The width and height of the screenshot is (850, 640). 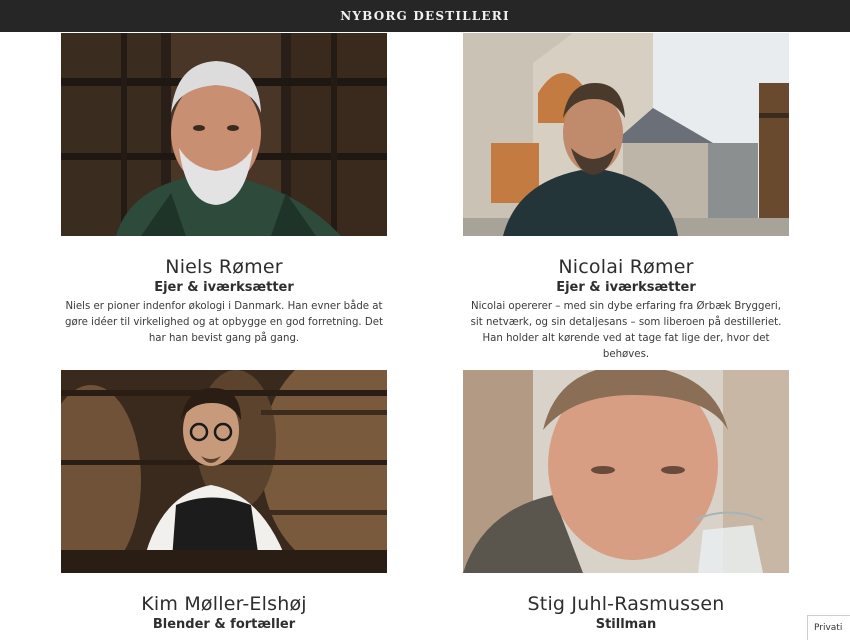 I want to click on privacy-badge: Privati, so click(x=828, y=627).